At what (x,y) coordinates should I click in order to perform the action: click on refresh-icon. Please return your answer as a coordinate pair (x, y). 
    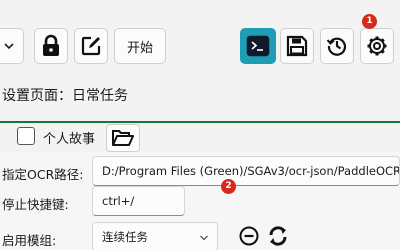
    Looking at the image, I should click on (278, 236).